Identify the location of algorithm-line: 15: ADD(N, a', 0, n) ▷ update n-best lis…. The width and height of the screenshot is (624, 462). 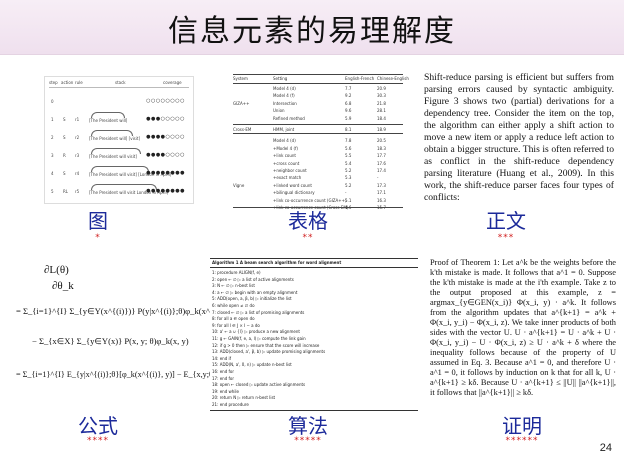
(252, 365).